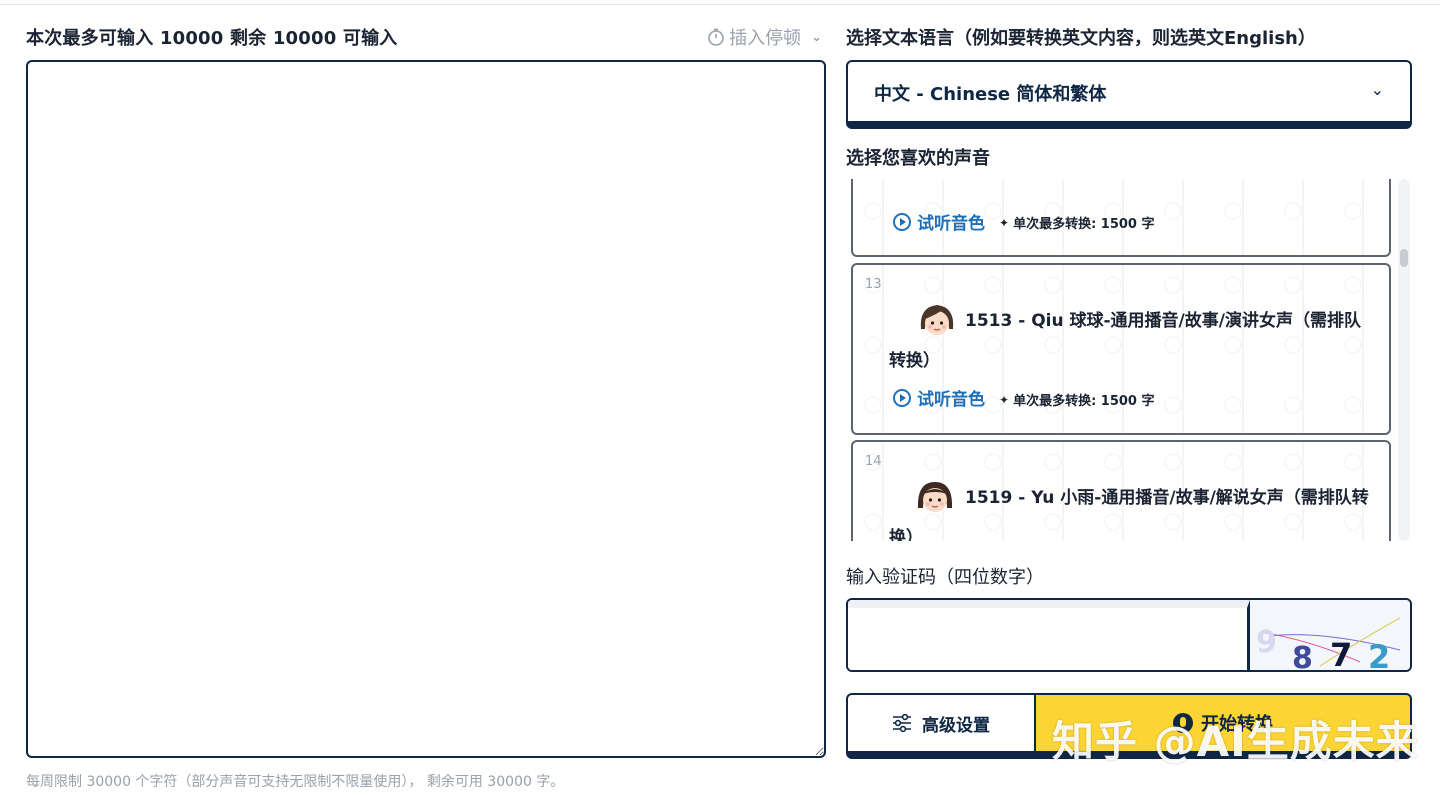 The height and width of the screenshot is (798, 1440). Describe the element at coordinates (1341, 653) in the screenshot. I see `captcha-digit: 7` at that location.